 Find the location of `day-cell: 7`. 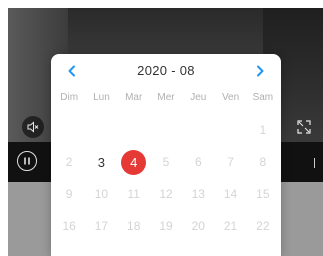

day-cell: 7 is located at coordinates (230, 162).